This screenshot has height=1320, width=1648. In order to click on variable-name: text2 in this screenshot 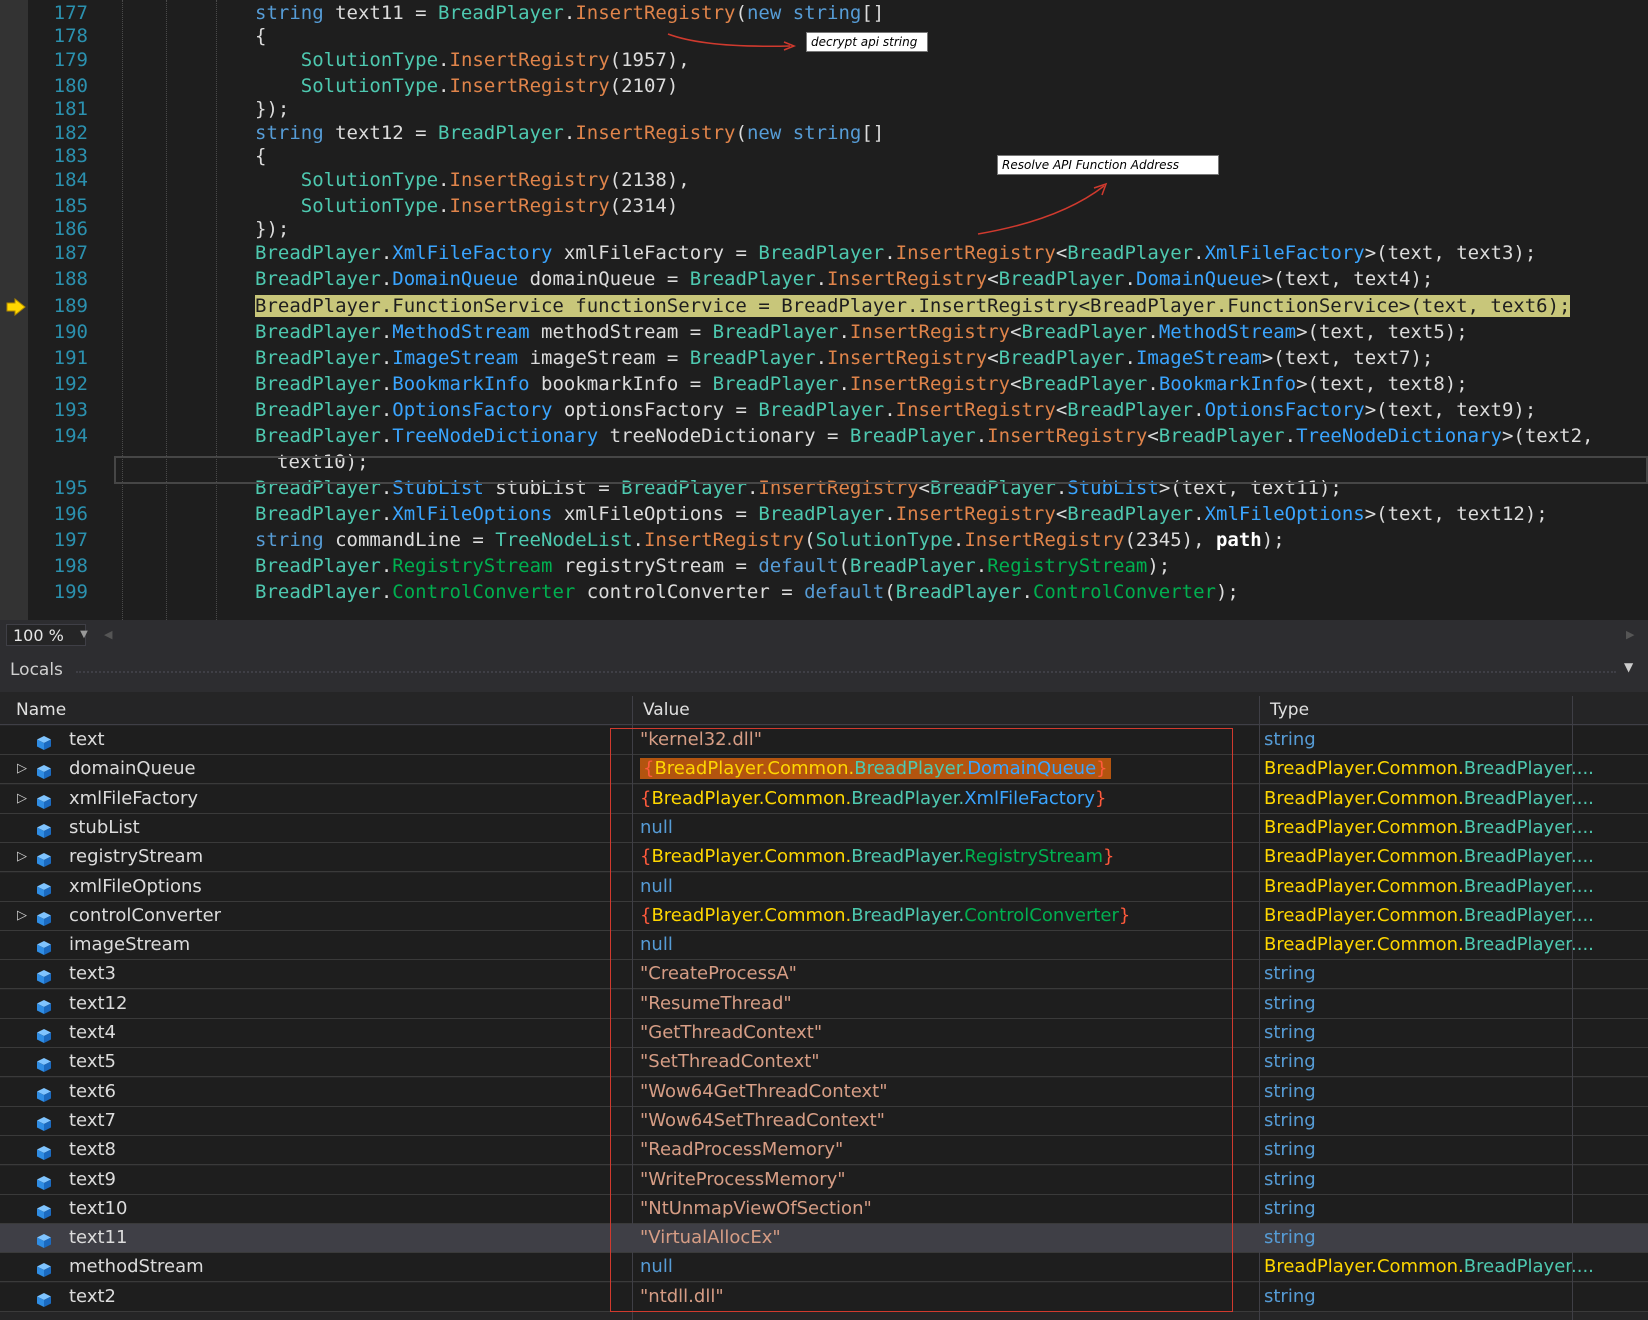, I will do `click(92, 1296)`.